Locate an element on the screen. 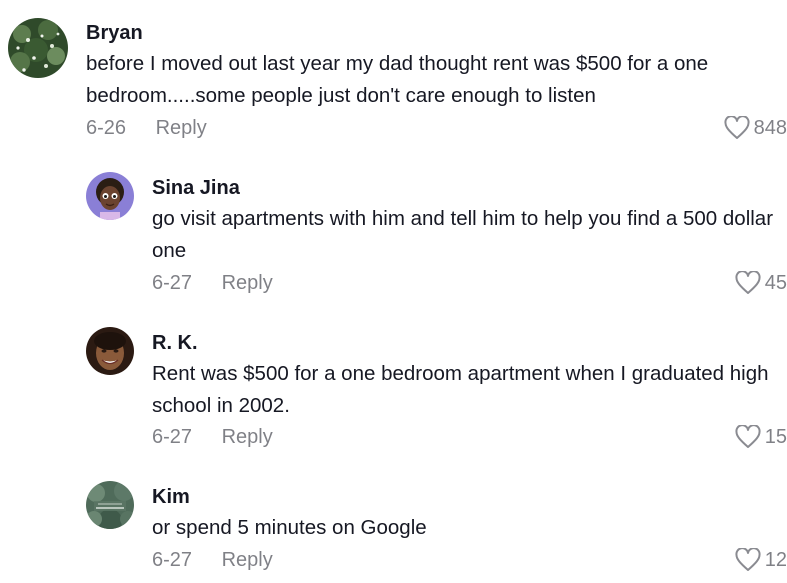 Image resolution: width=787 pixels, height=583 pixels. like-button: 15 is located at coordinates (761, 437).